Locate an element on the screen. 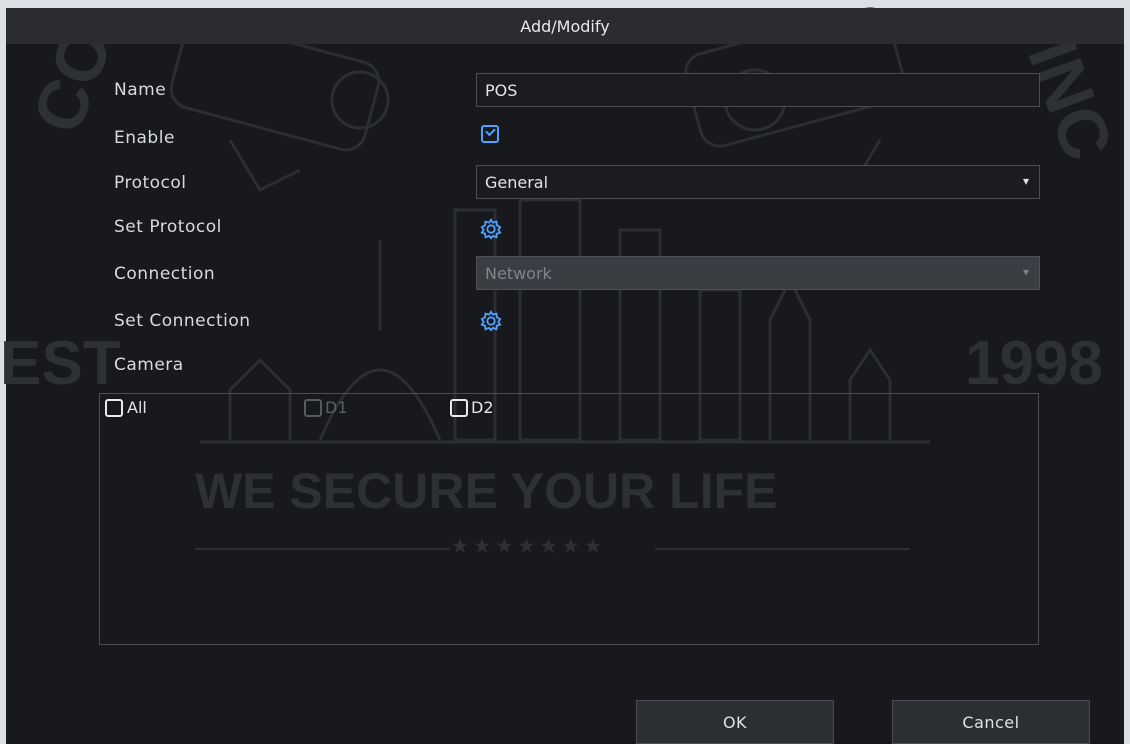 The width and height of the screenshot is (1130, 744). name-field: POS is located at coordinates (758, 90).